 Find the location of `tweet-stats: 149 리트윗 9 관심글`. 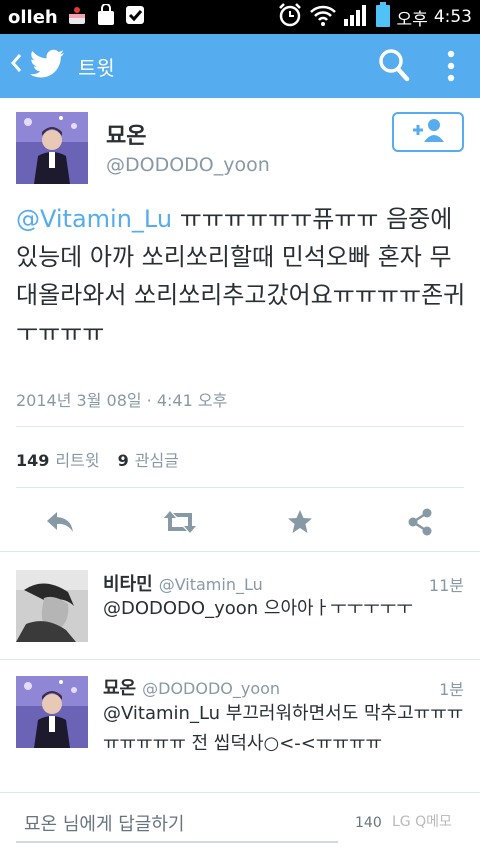

tweet-stats: 149 리트윗 9 관심글 is located at coordinates (97, 459).